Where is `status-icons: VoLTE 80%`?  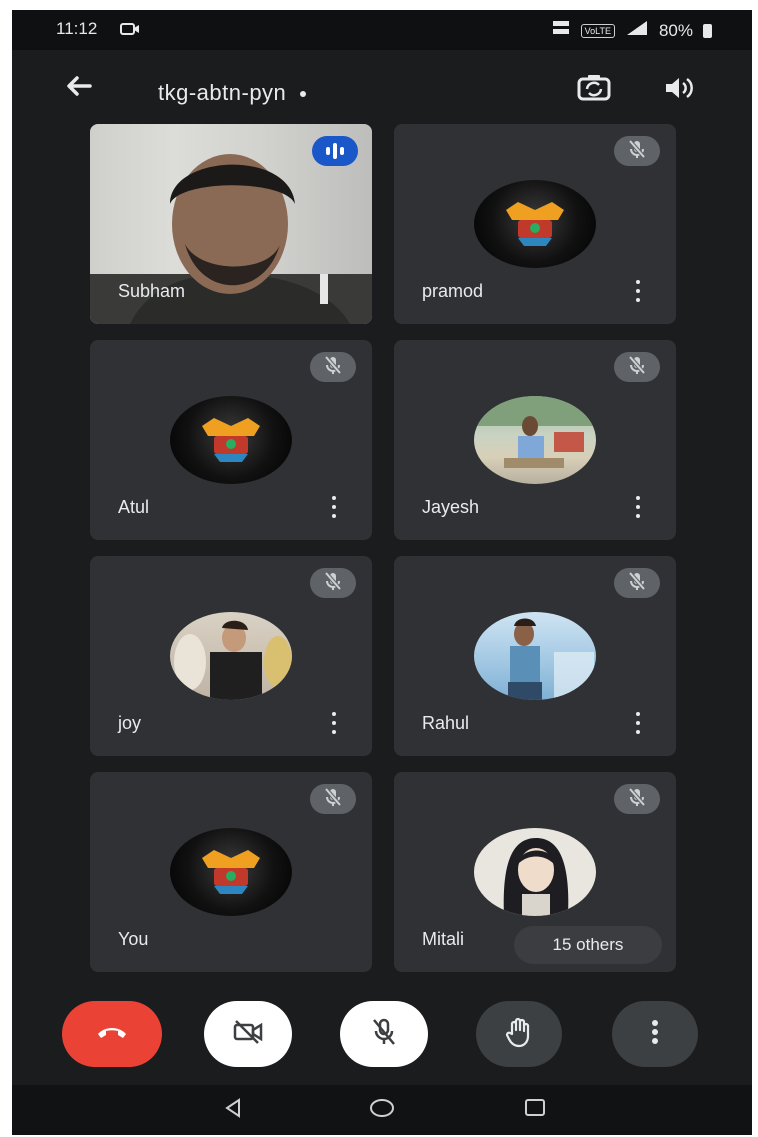
status-icons: VoLTE 80% is located at coordinates (631, 30).